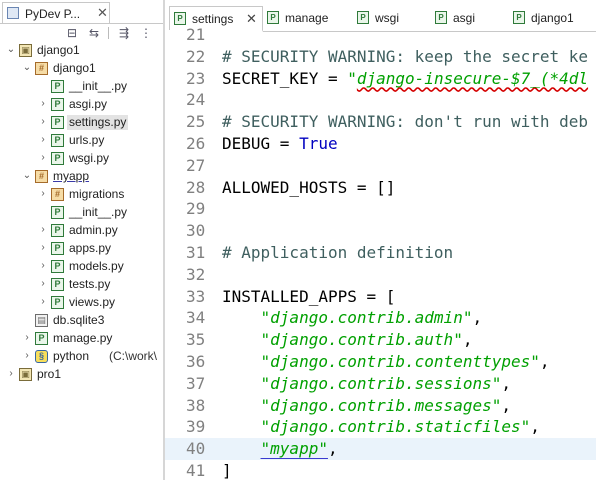 The height and width of the screenshot is (480, 596). I want to click on code-line: 30, so click(380, 231).